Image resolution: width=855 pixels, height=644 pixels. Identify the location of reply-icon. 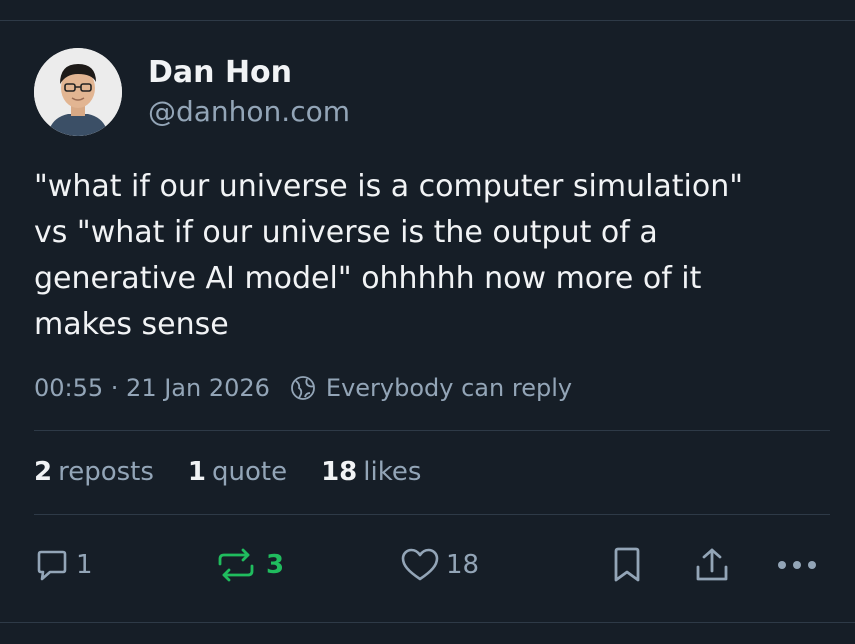
(52, 565).